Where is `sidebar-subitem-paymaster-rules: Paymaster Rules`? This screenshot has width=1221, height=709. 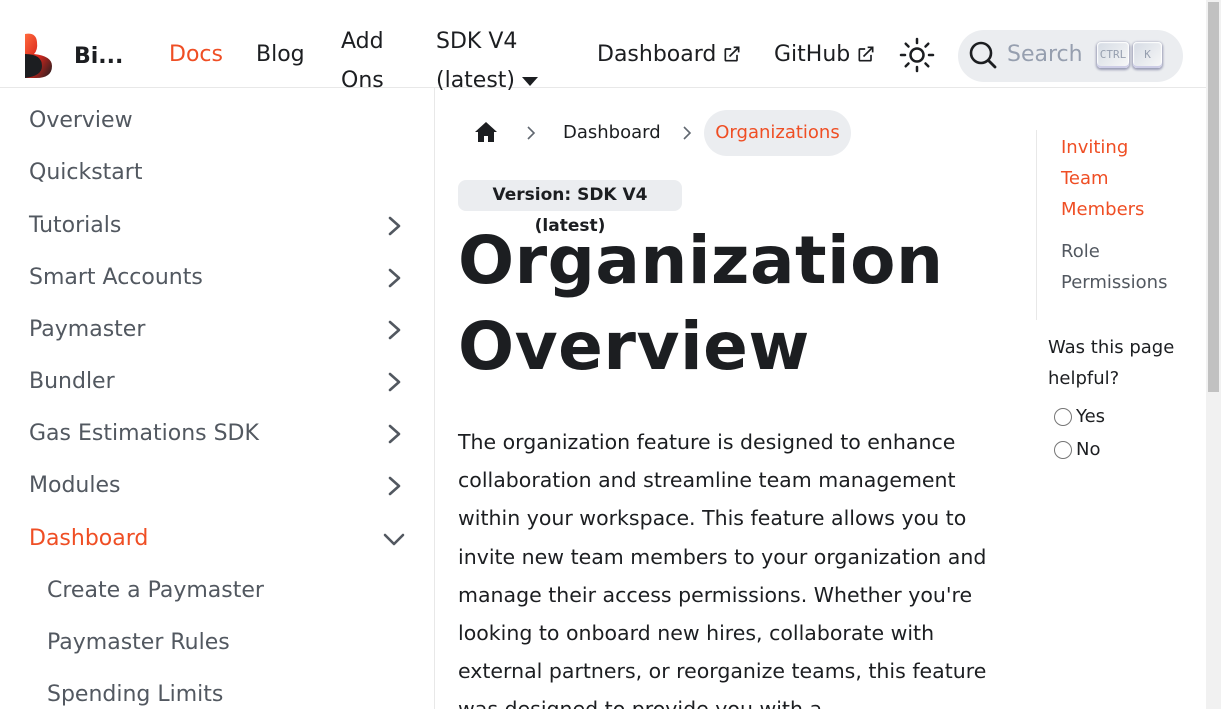
sidebar-subitem-paymaster-rules: Paymaster Rules is located at coordinates (138, 642).